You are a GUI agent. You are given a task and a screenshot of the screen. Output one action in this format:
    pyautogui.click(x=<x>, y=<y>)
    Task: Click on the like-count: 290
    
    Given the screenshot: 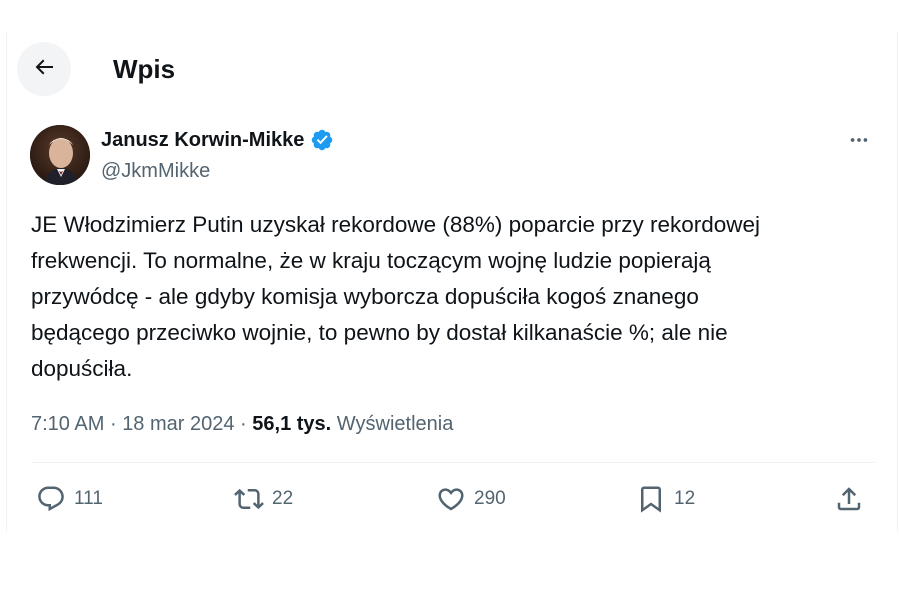 What is the action you would take?
    pyautogui.click(x=490, y=498)
    